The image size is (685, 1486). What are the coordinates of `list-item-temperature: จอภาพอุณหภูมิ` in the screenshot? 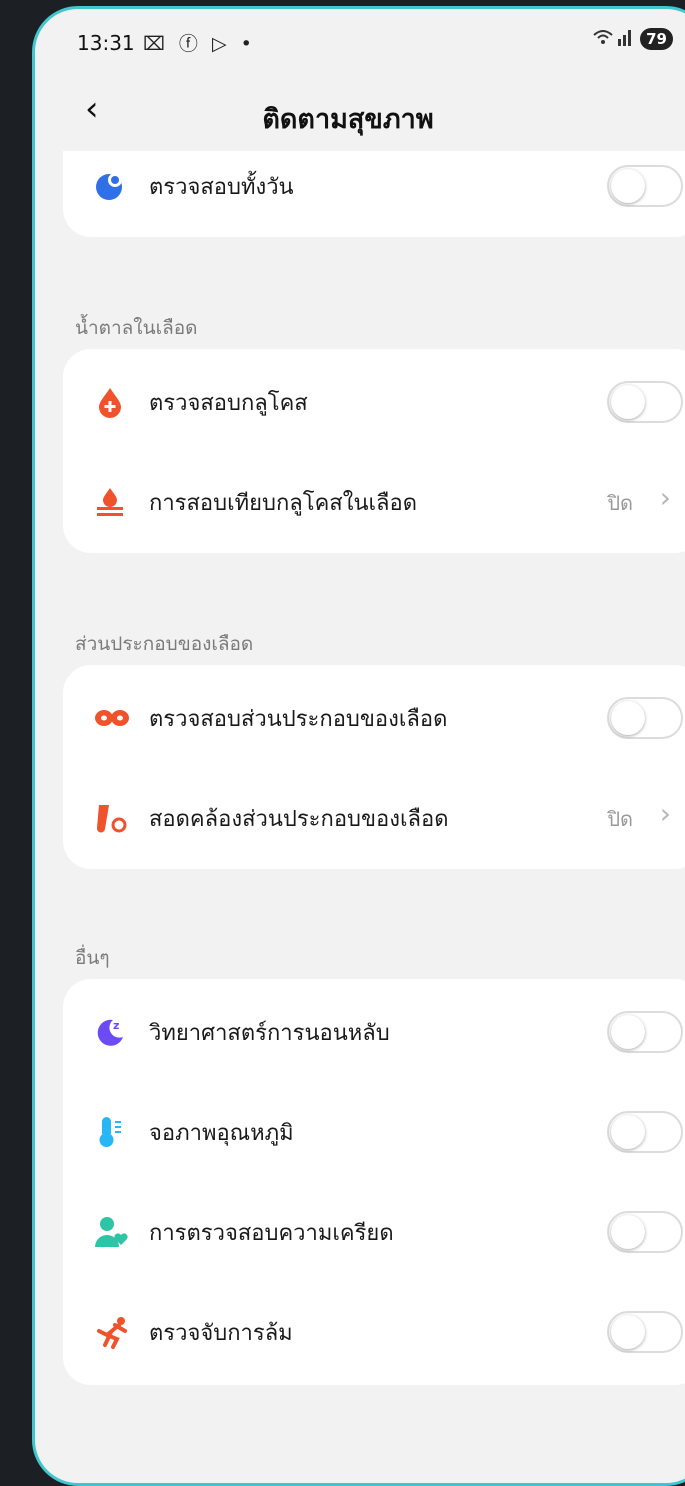 It's located at (374, 1132).